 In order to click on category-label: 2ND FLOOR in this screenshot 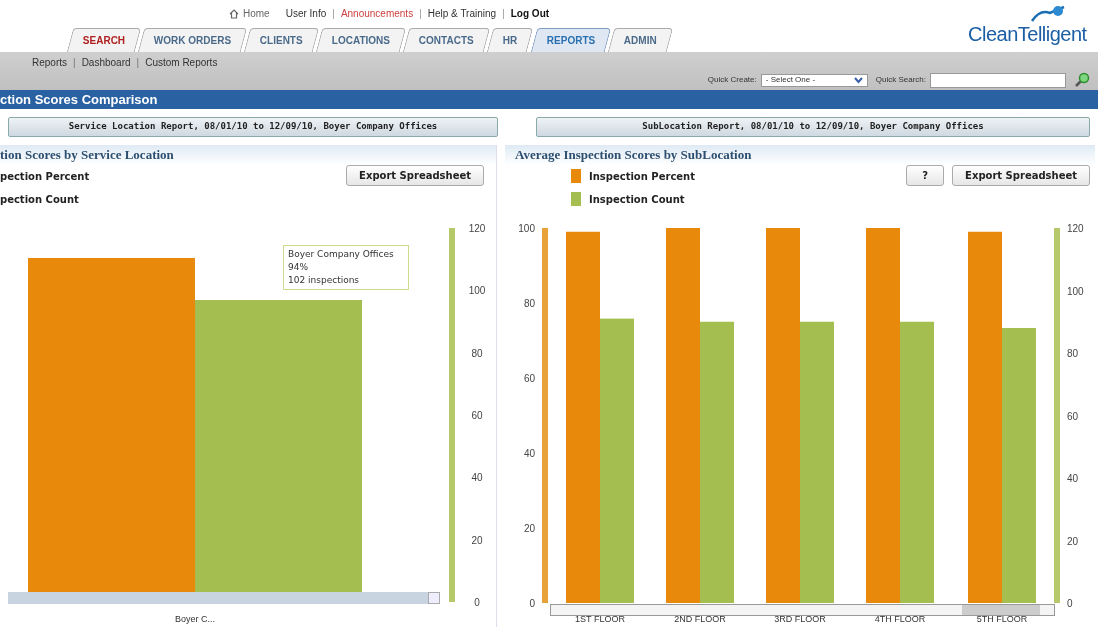, I will do `click(700, 619)`.